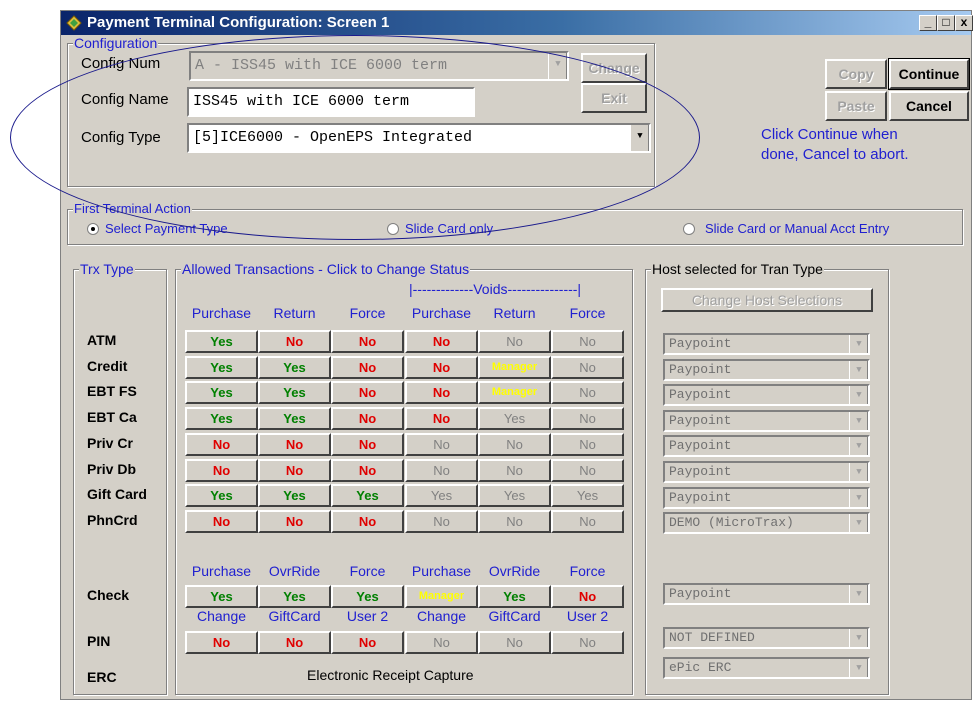  I want to click on radio-slide-card-only, so click(393, 229).